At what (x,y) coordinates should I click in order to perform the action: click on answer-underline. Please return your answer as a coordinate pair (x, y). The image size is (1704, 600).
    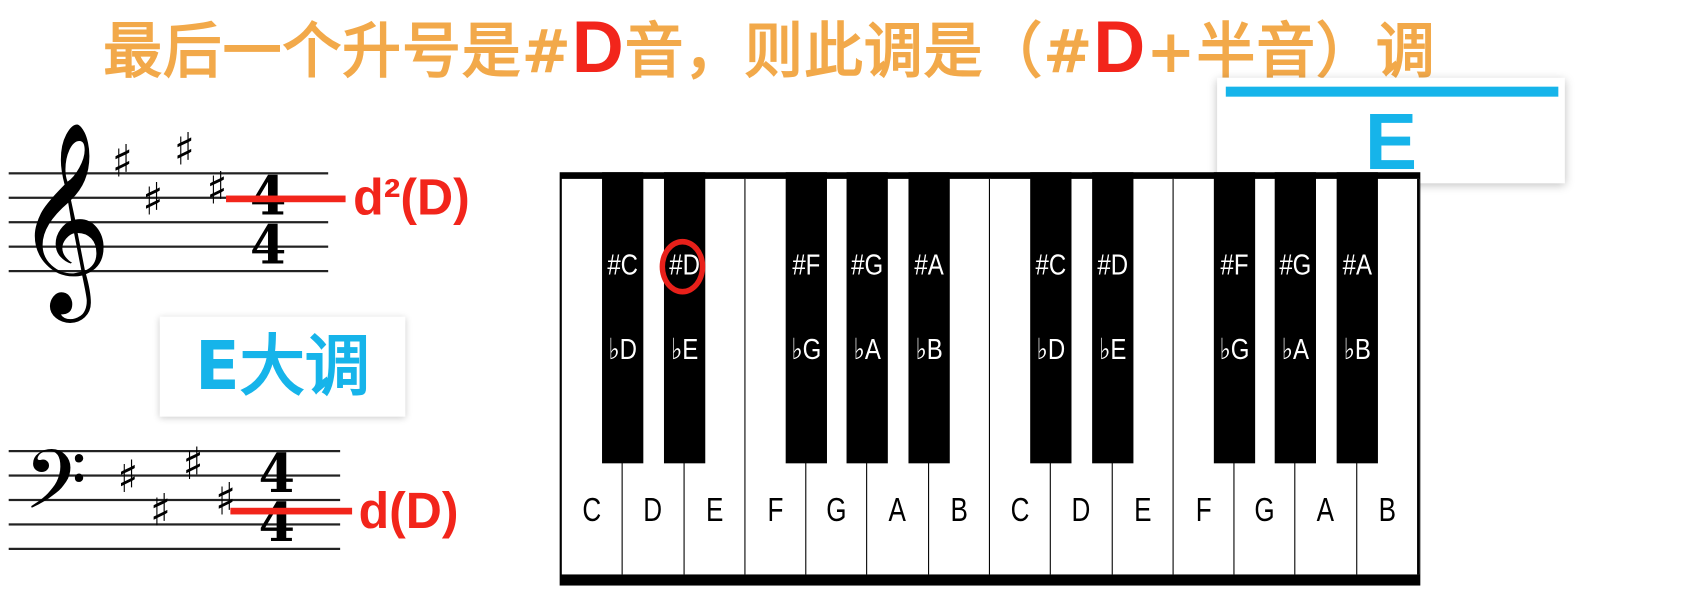
    Looking at the image, I should click on (1392, 91).